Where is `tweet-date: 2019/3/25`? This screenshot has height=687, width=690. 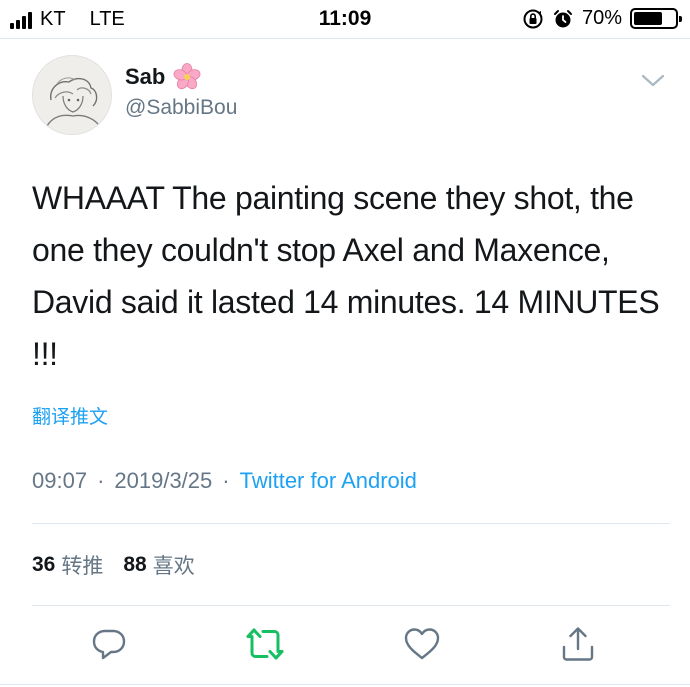
tweet-date: 2019/3/25 is located at coordinates (163, 480).